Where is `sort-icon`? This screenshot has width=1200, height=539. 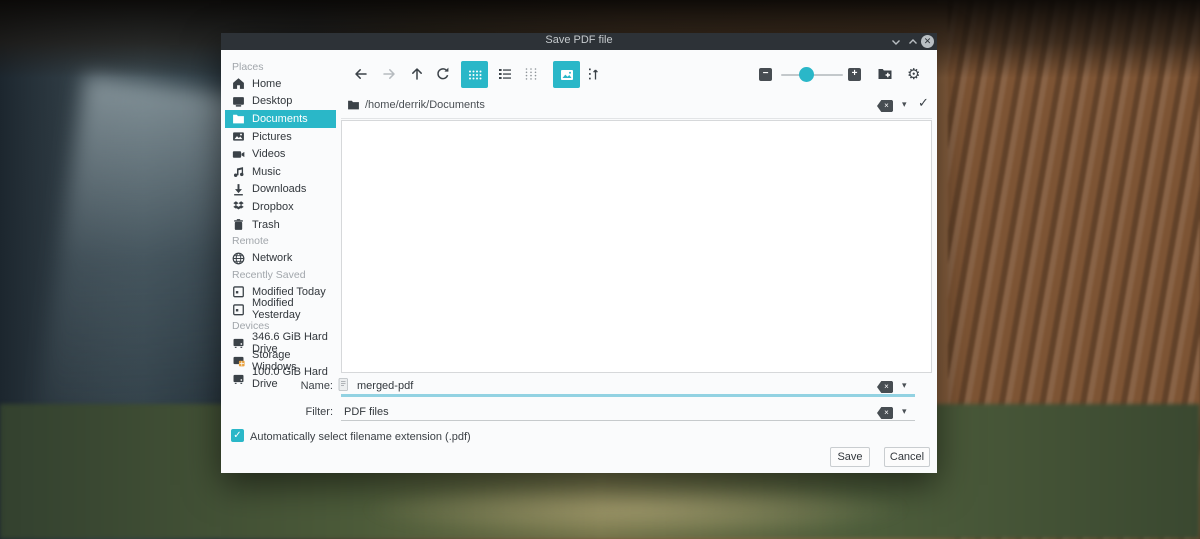 sort-icon is located at coordinates (593, 74).